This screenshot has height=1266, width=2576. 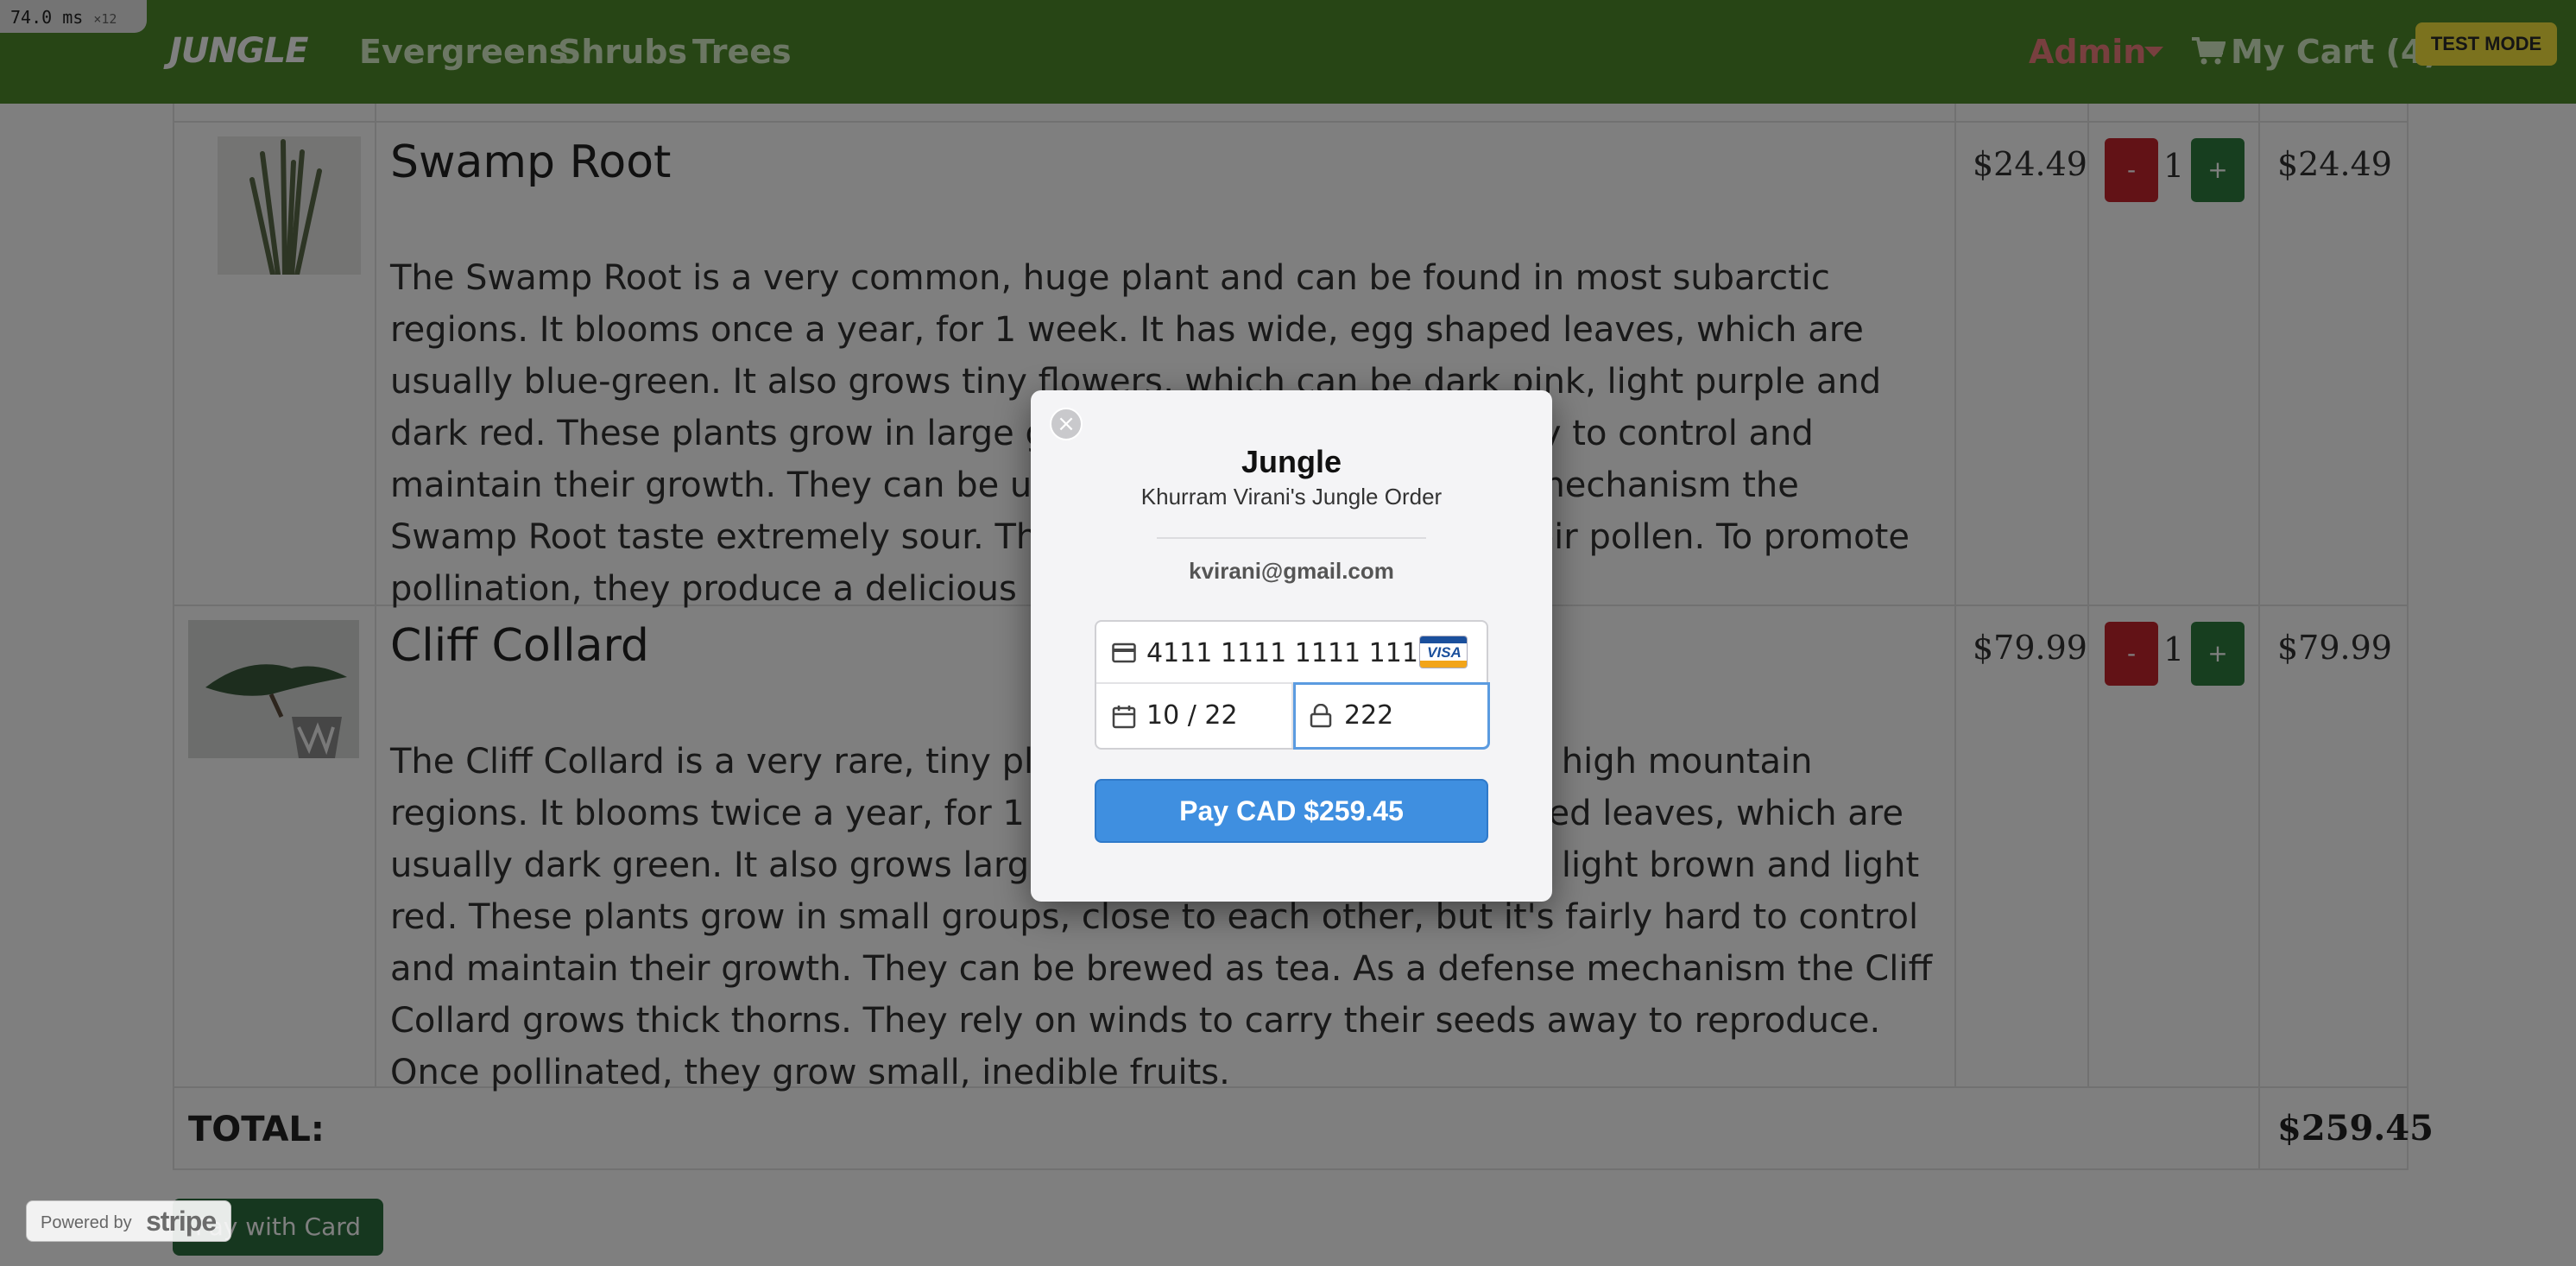 I want to click on visa-card-icon: VISA, so click(x=1443, y=652).